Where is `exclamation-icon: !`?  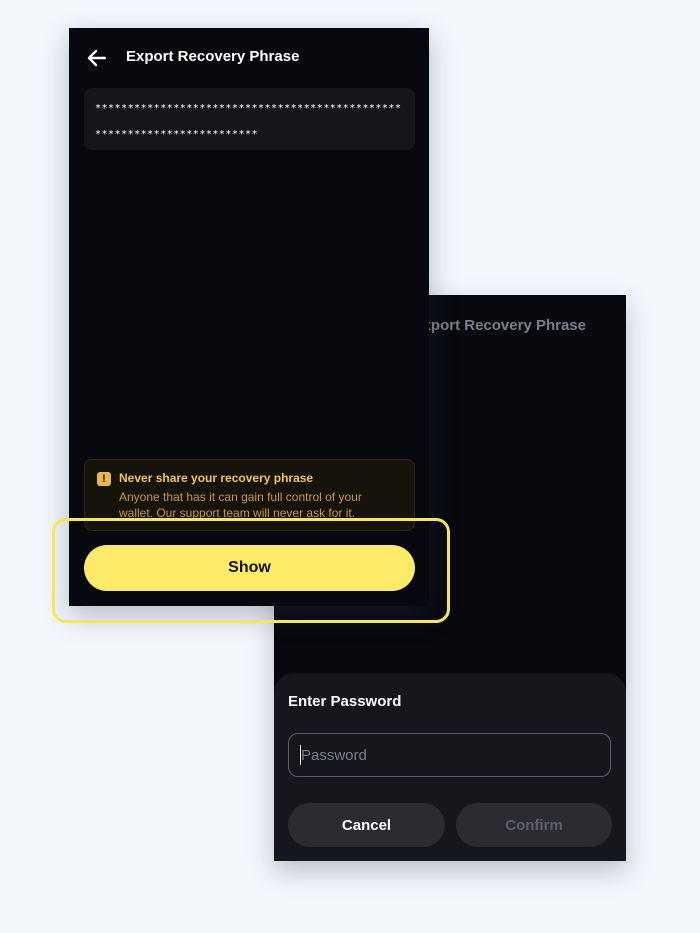 exclamation-icon: ! is located at coordinates (104, 479).